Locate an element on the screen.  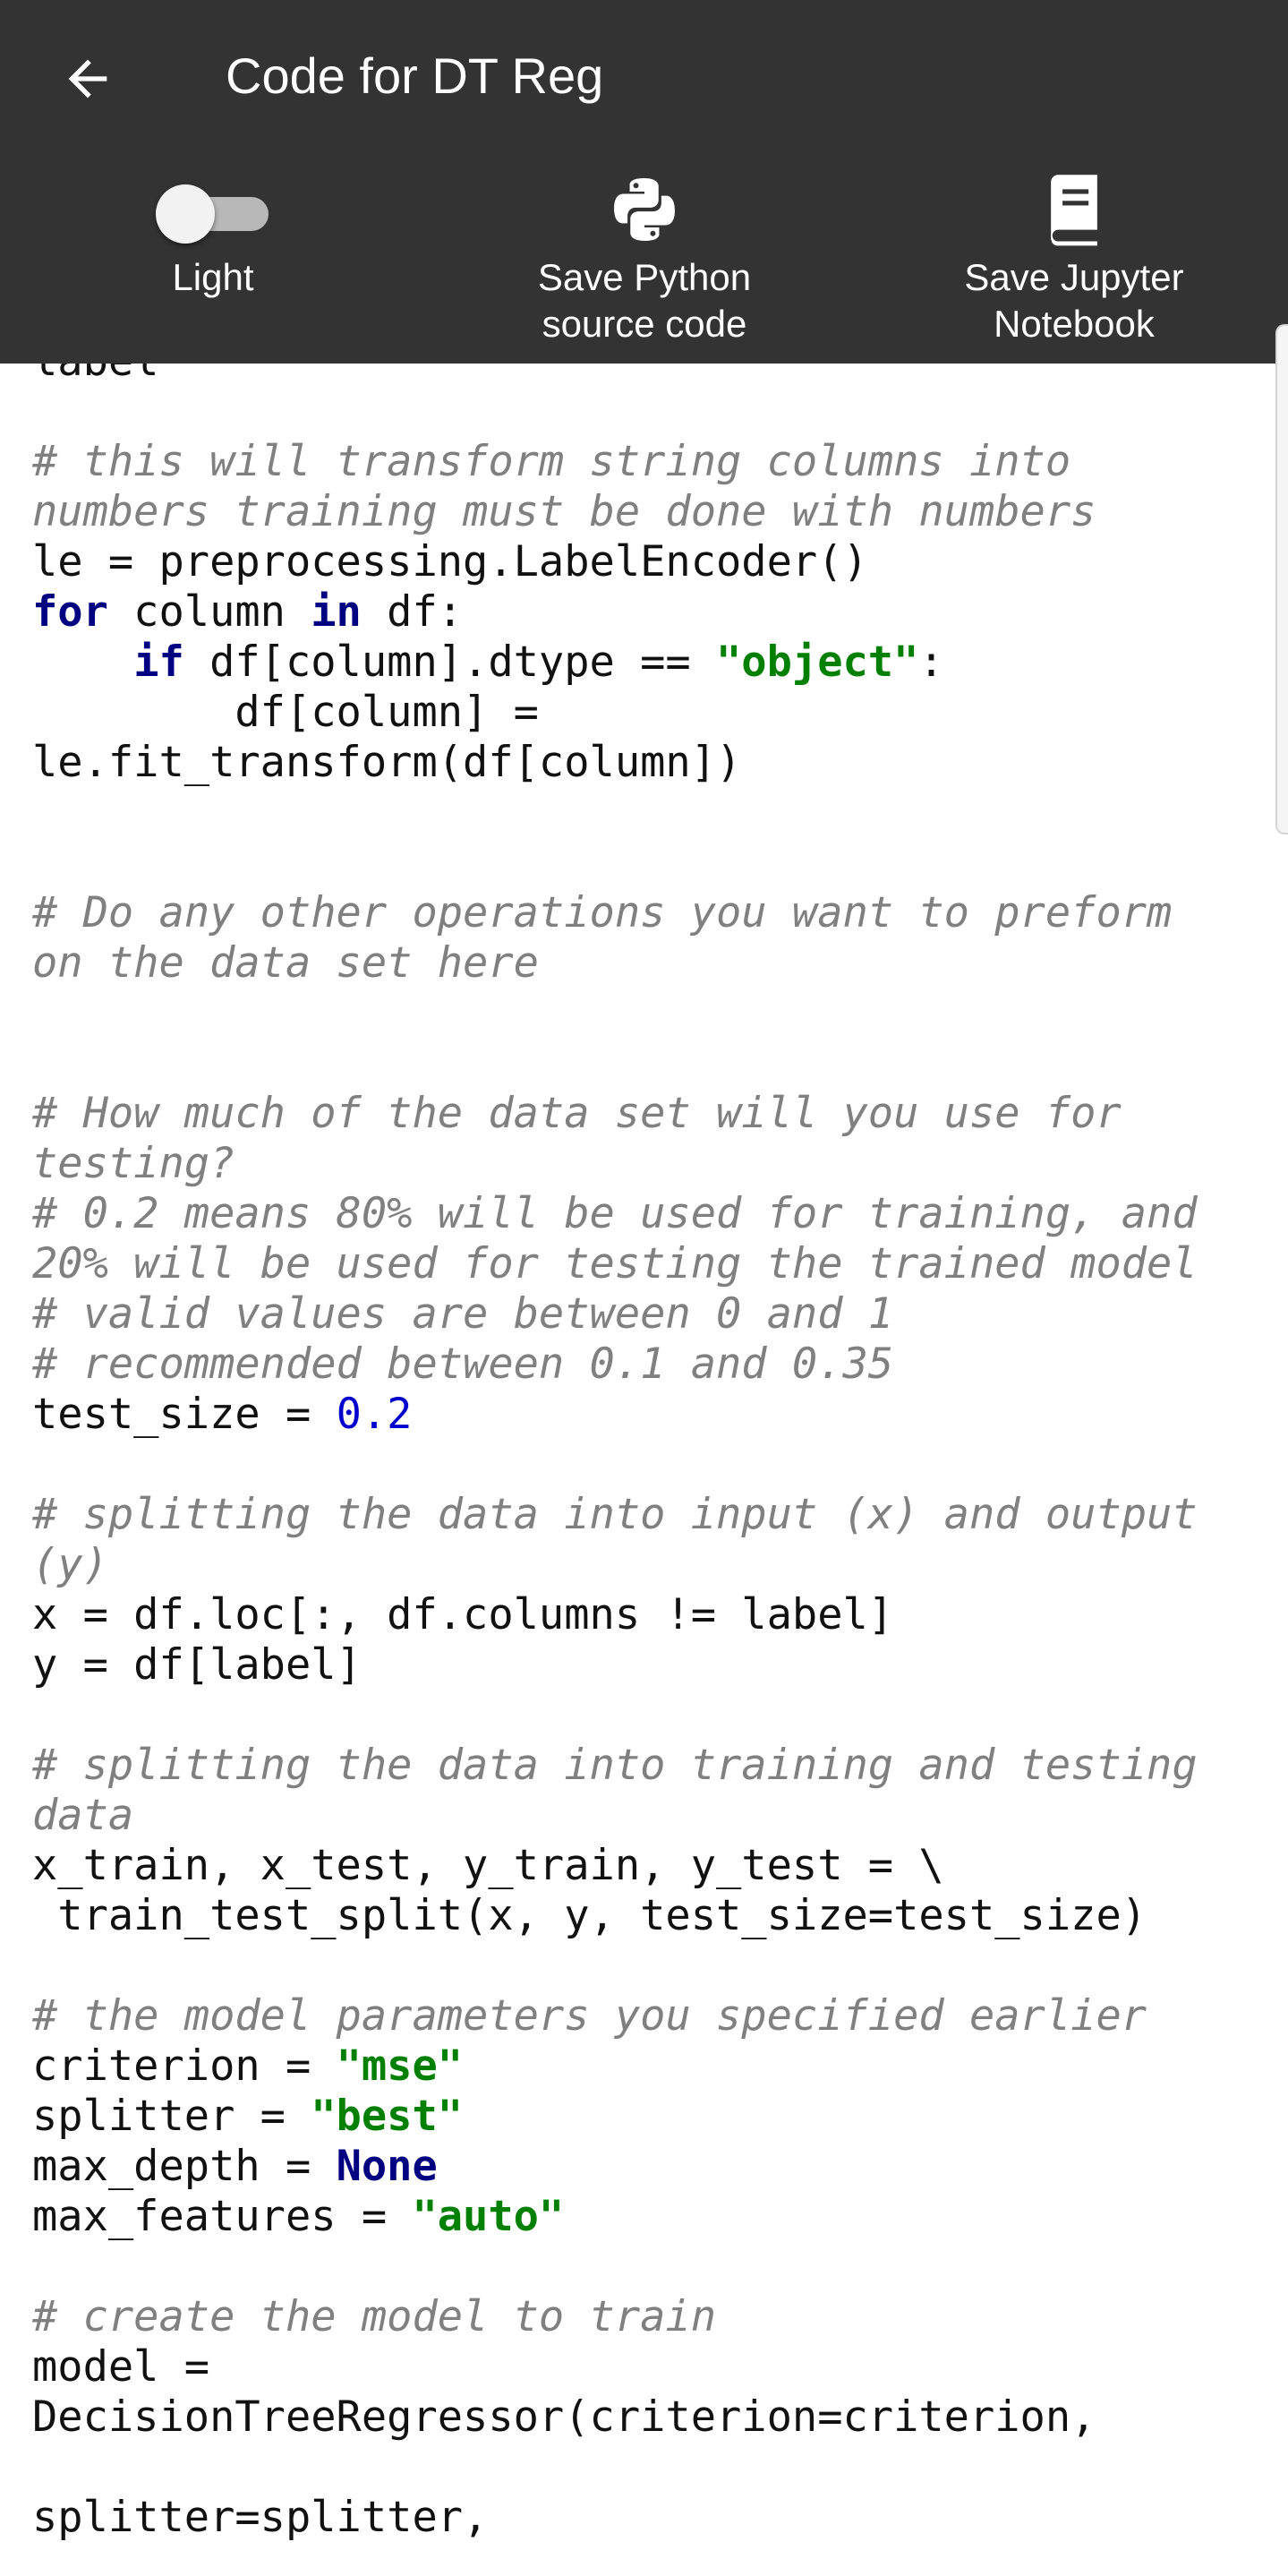
code-line: # recommended between 0.1 and 0.35 is located at coordinates (615, 1364).